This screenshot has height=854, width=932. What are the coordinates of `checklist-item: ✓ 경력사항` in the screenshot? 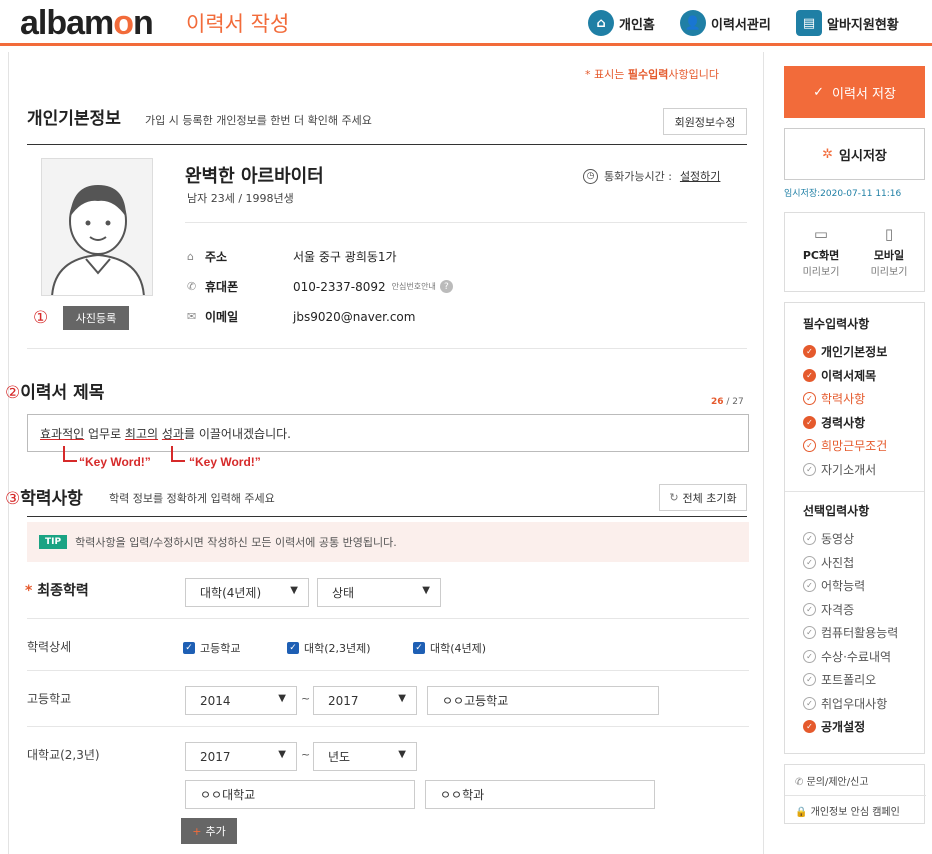 It's located at (863, 423).